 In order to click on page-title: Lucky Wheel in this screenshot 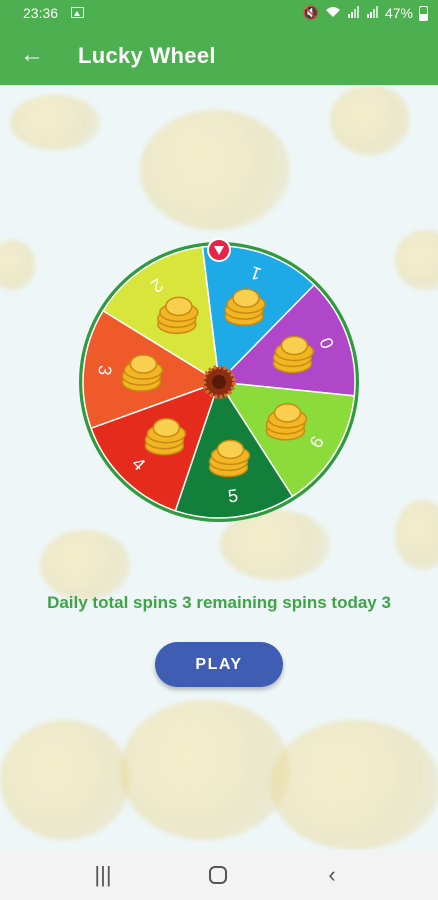, I will do `click(147, 55)`.